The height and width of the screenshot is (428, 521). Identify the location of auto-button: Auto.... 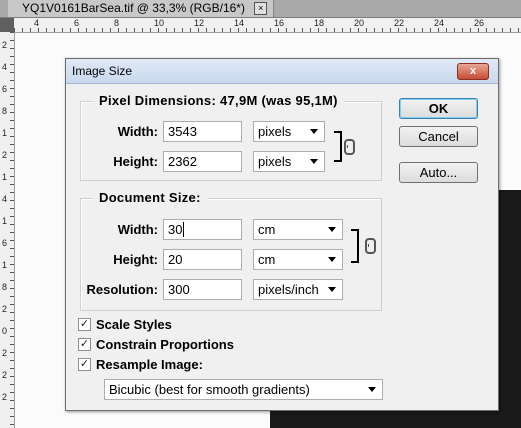
(438, 172).